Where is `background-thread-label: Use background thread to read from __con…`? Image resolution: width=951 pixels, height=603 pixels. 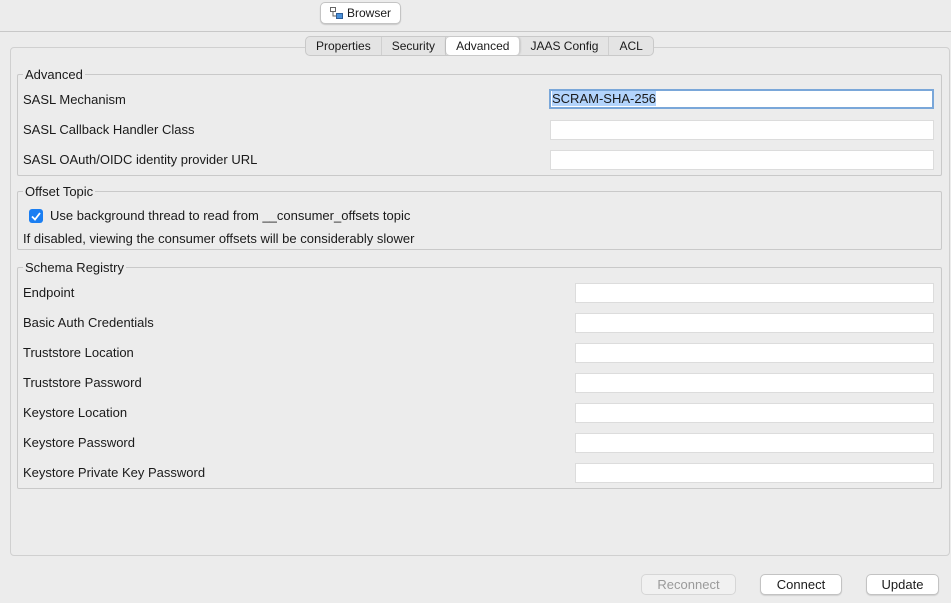
background-thread-label: Use background thread to read from __con… is located at coordinates (230, 215).